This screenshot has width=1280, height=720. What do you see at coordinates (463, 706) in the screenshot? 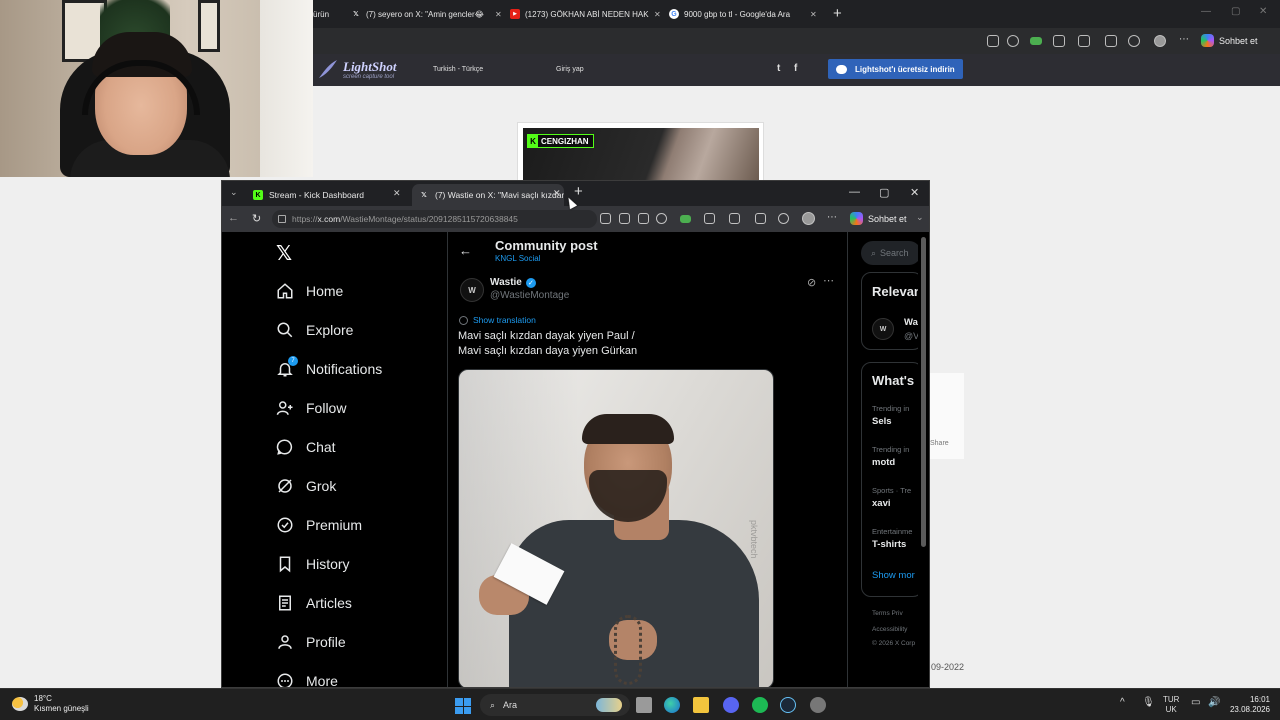
I see `start-button` at bounding box center [463, 706].